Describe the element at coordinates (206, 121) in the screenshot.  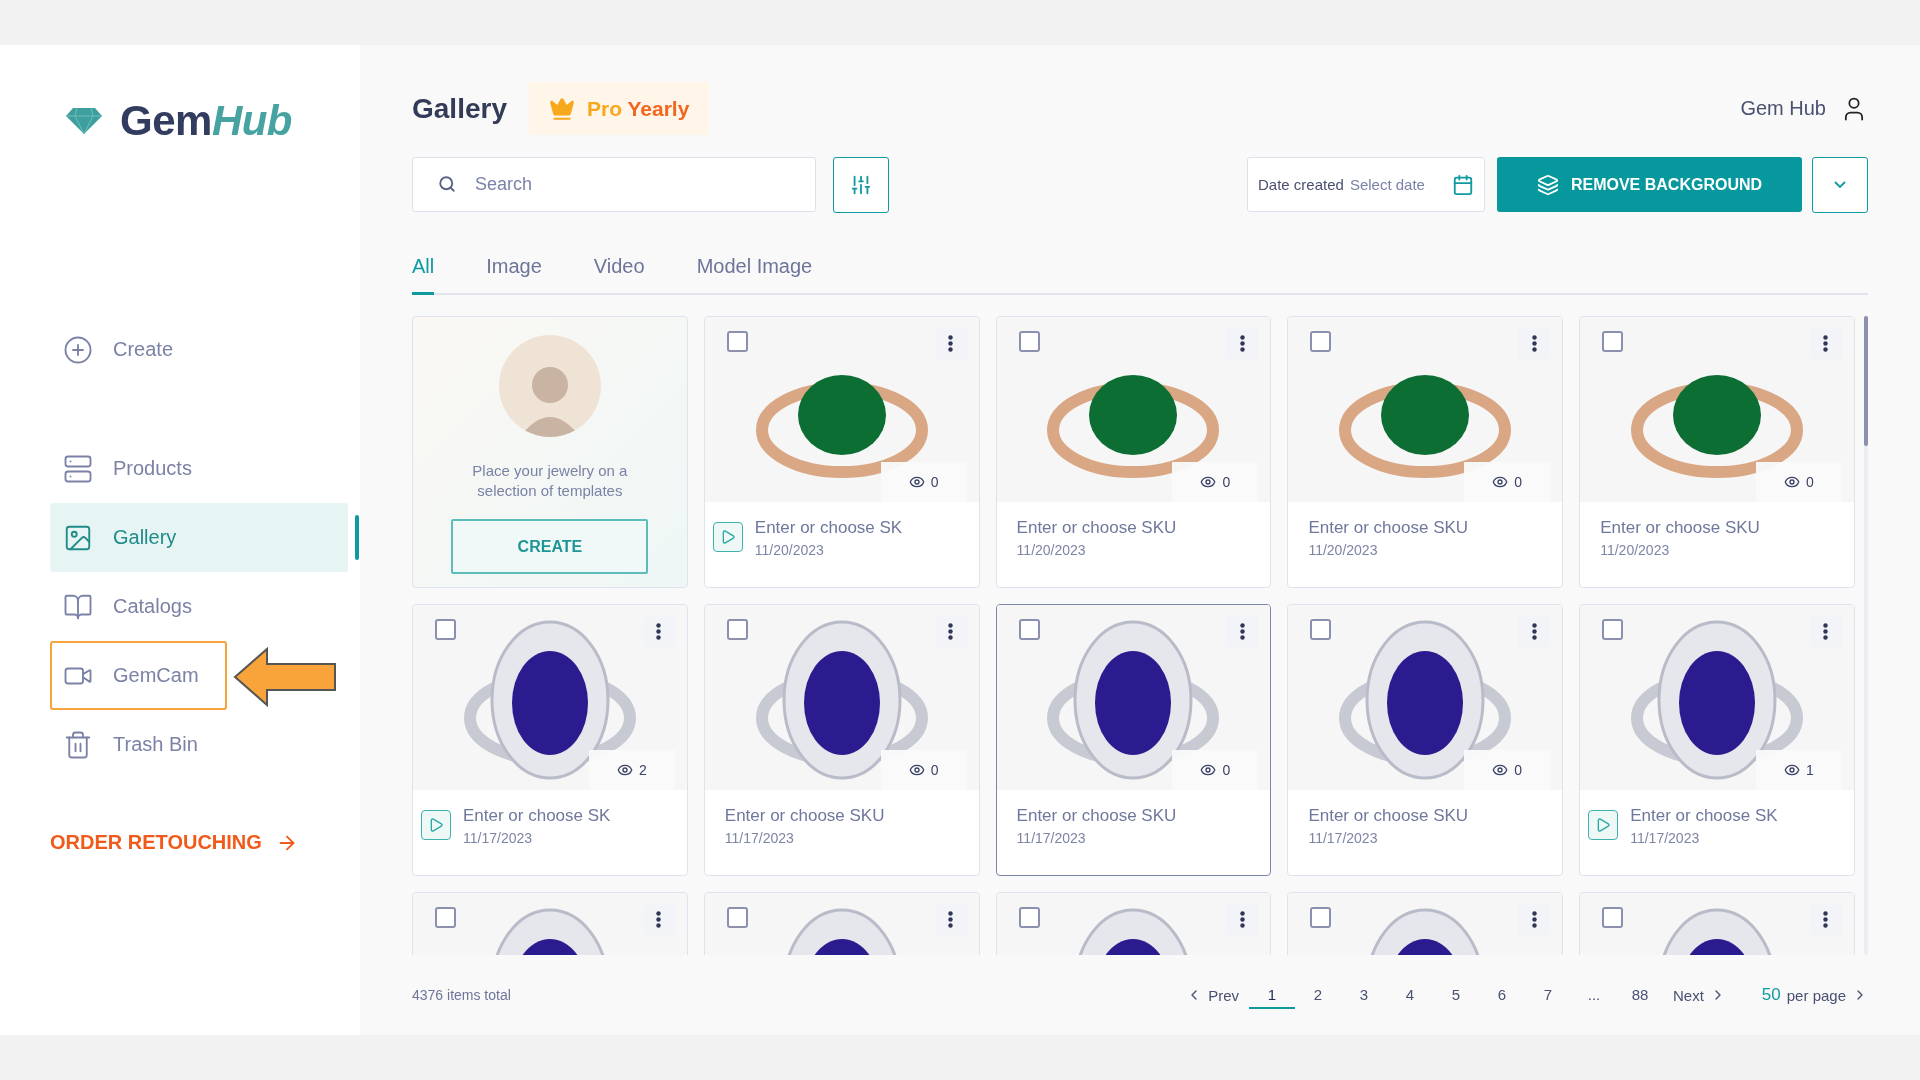
I see `logo-text: GemHub` at that location.